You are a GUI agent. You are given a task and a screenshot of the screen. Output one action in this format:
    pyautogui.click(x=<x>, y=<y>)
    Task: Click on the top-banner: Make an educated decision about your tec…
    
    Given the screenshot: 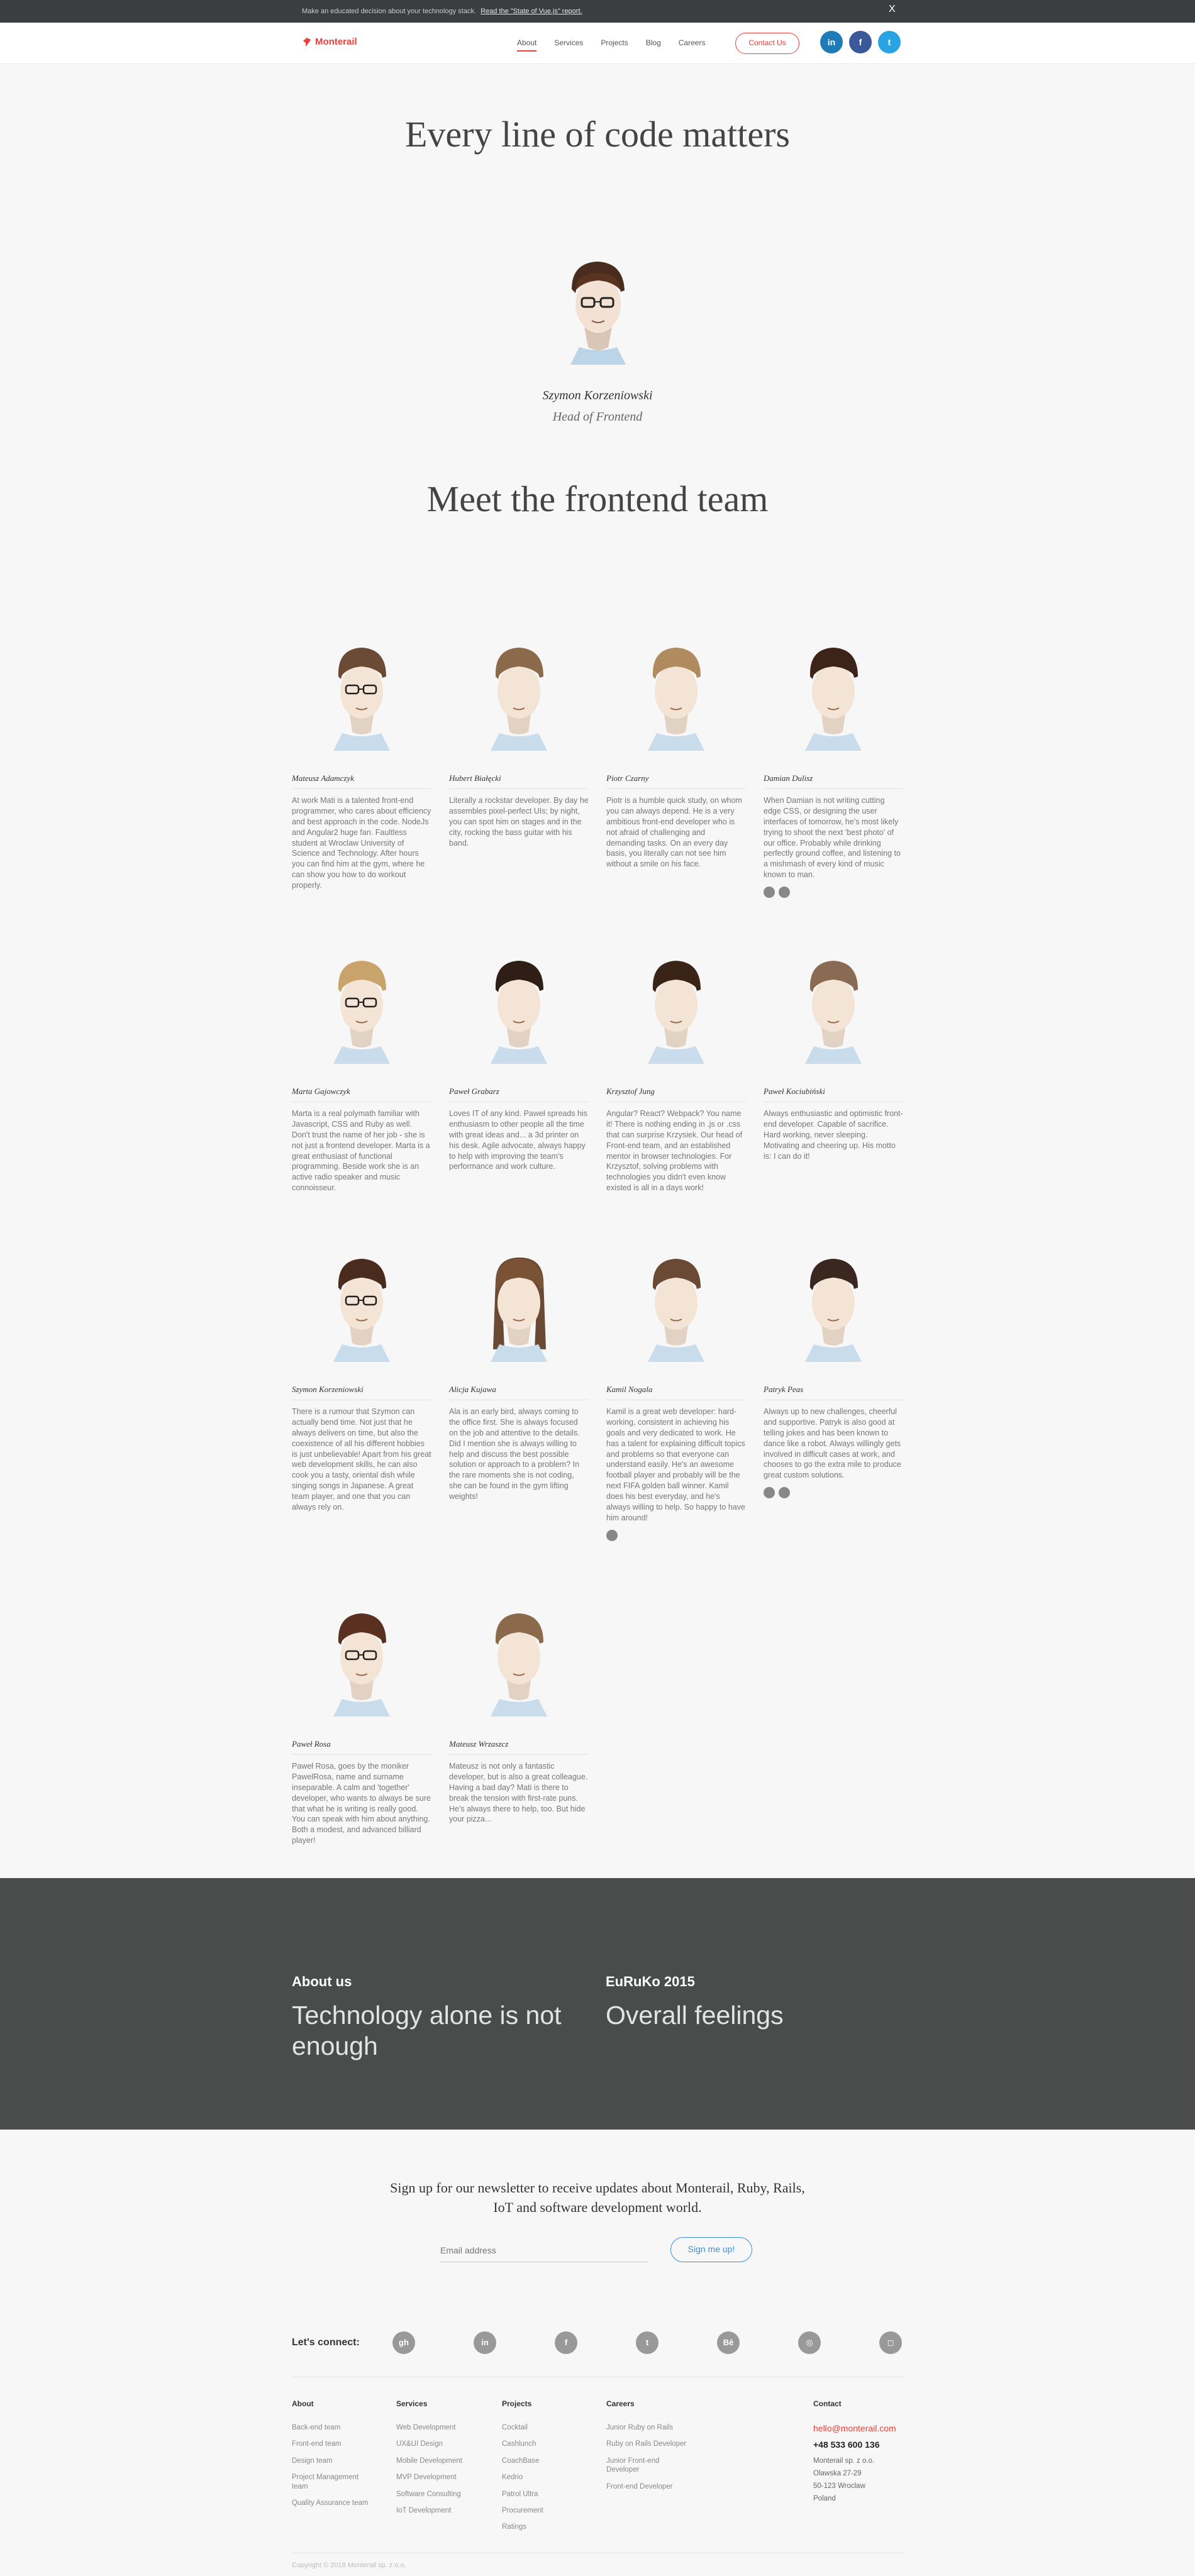 What is the action you would take?
    pyautogui.click(x=597, y=11)
    